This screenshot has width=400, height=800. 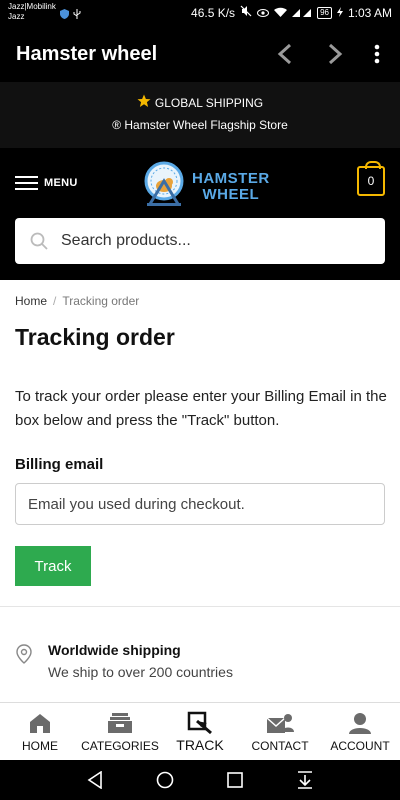 What do you see at coordinates (95, 337) in the screenshot?
I see `page-title: Tracking order` at bounding box center [95, 337].